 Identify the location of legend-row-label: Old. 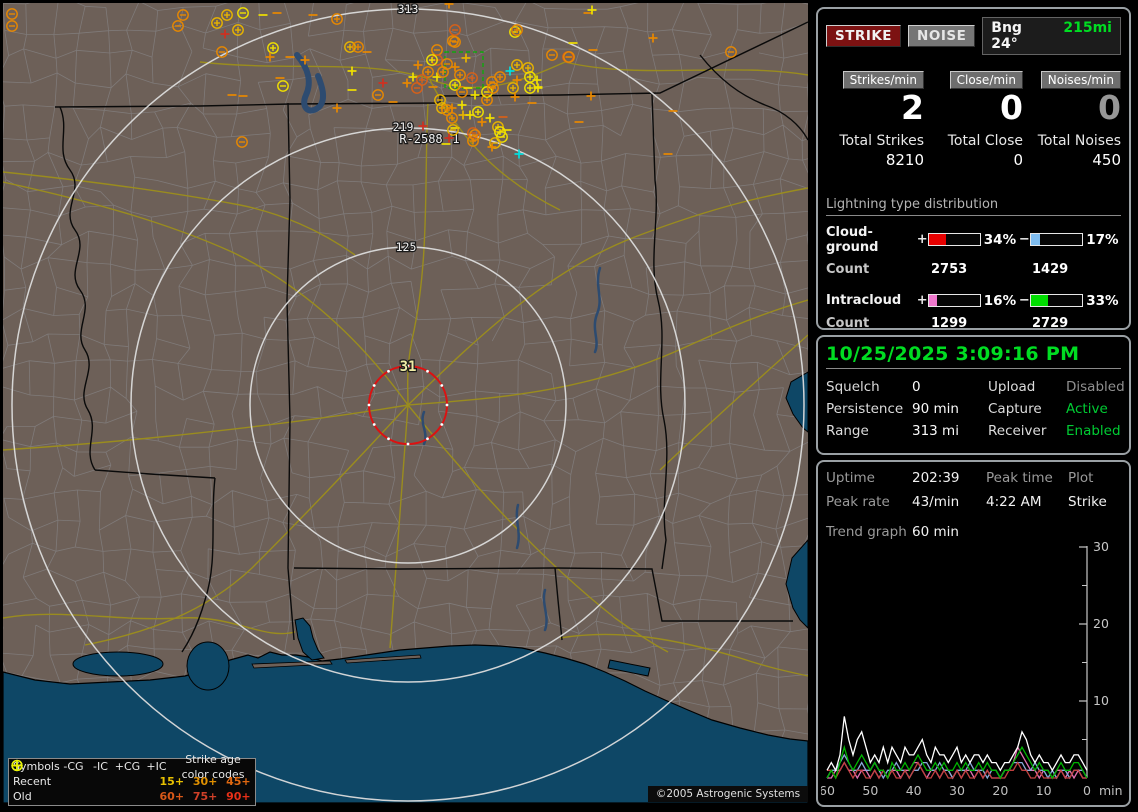
(22, 796).